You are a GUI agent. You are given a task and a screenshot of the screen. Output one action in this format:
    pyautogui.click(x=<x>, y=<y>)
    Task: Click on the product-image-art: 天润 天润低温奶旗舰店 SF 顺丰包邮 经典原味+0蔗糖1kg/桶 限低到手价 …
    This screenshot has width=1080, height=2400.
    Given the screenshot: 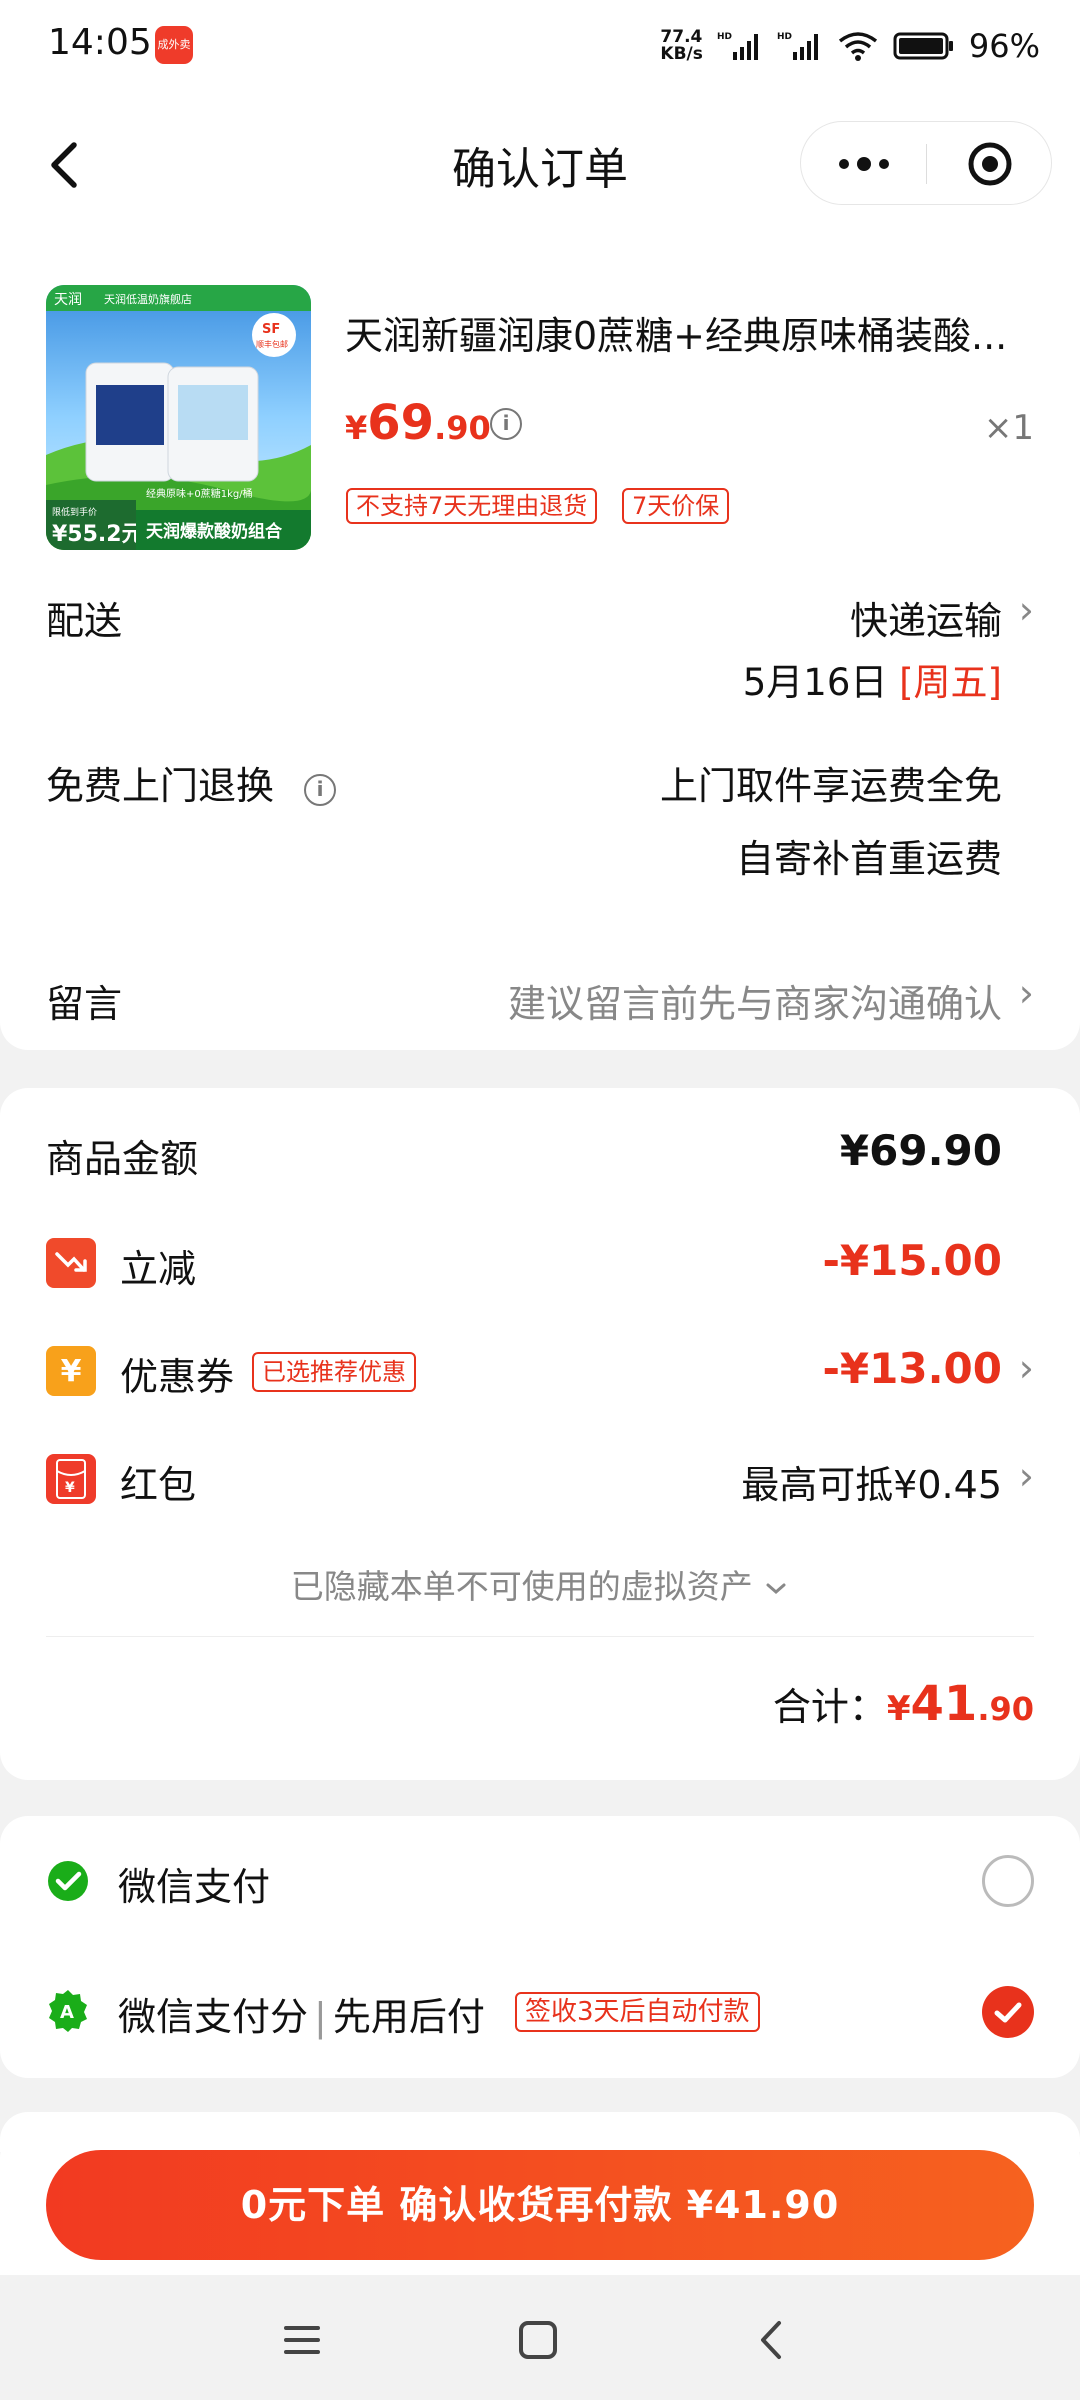 What is the action you would take?
    pyautogui.click(x=178, y=417)
    